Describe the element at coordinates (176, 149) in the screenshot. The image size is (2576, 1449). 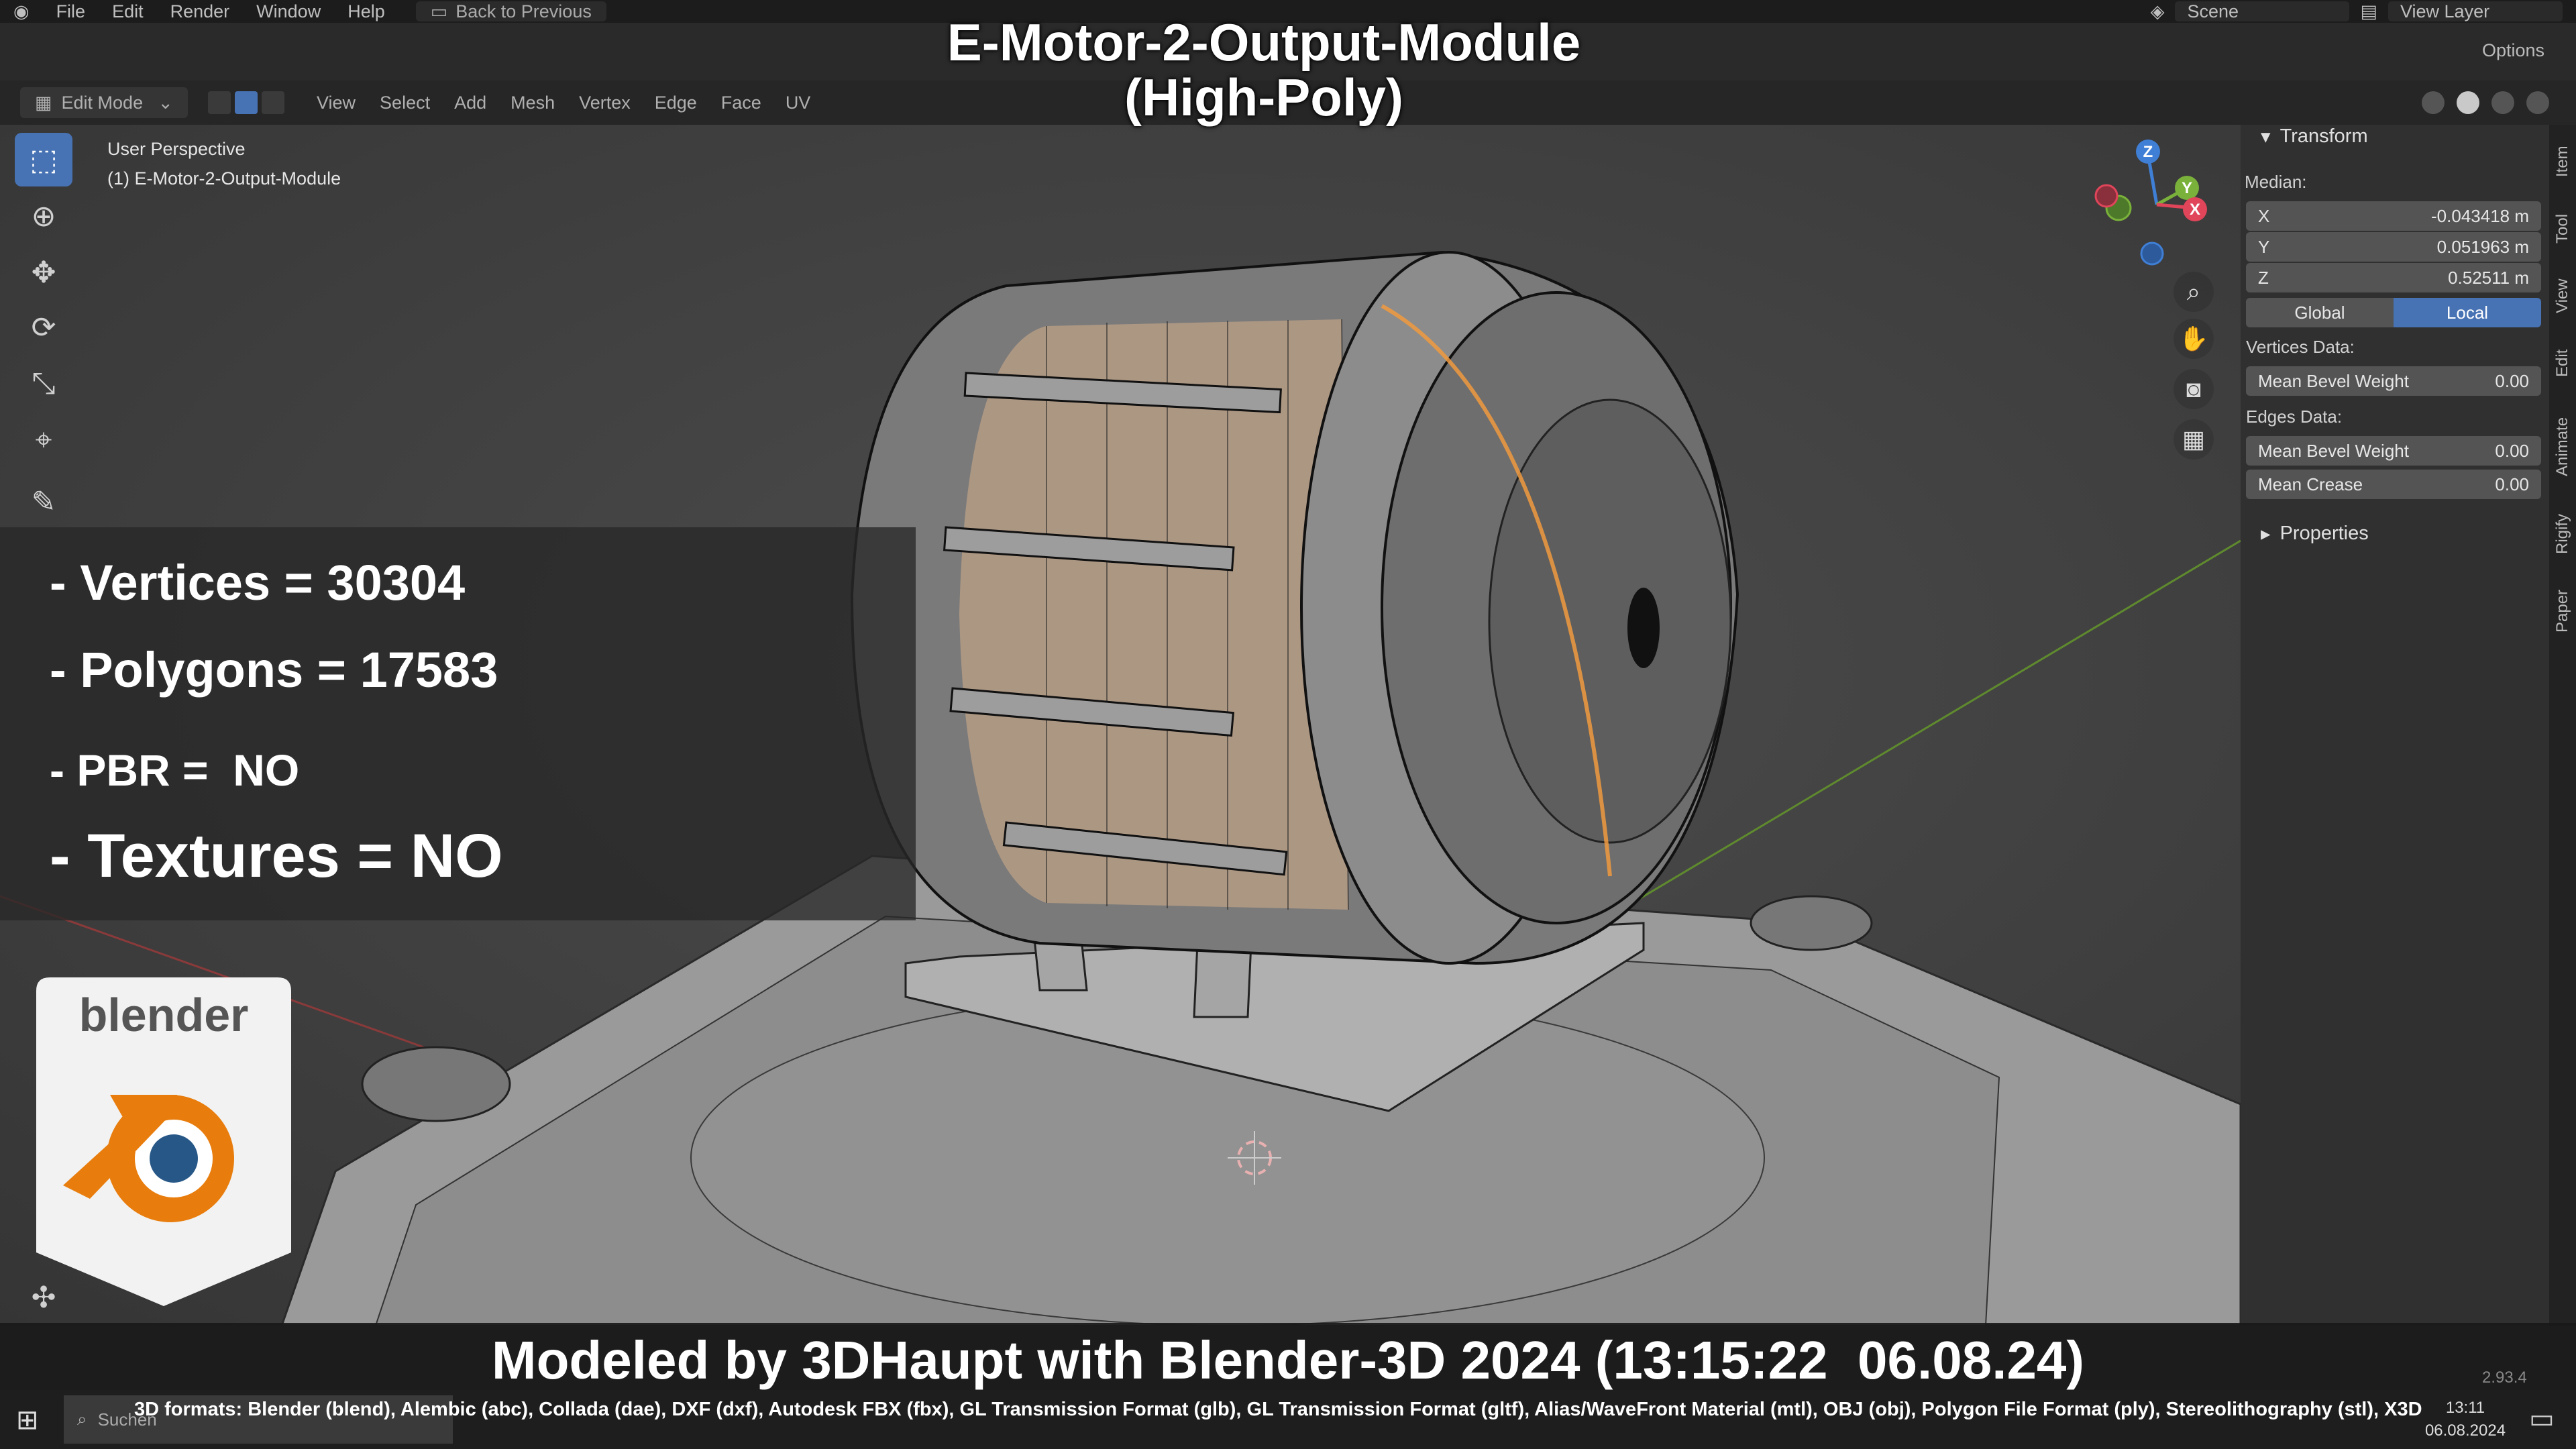
I see `perspective-label: User Perspective` at that location.